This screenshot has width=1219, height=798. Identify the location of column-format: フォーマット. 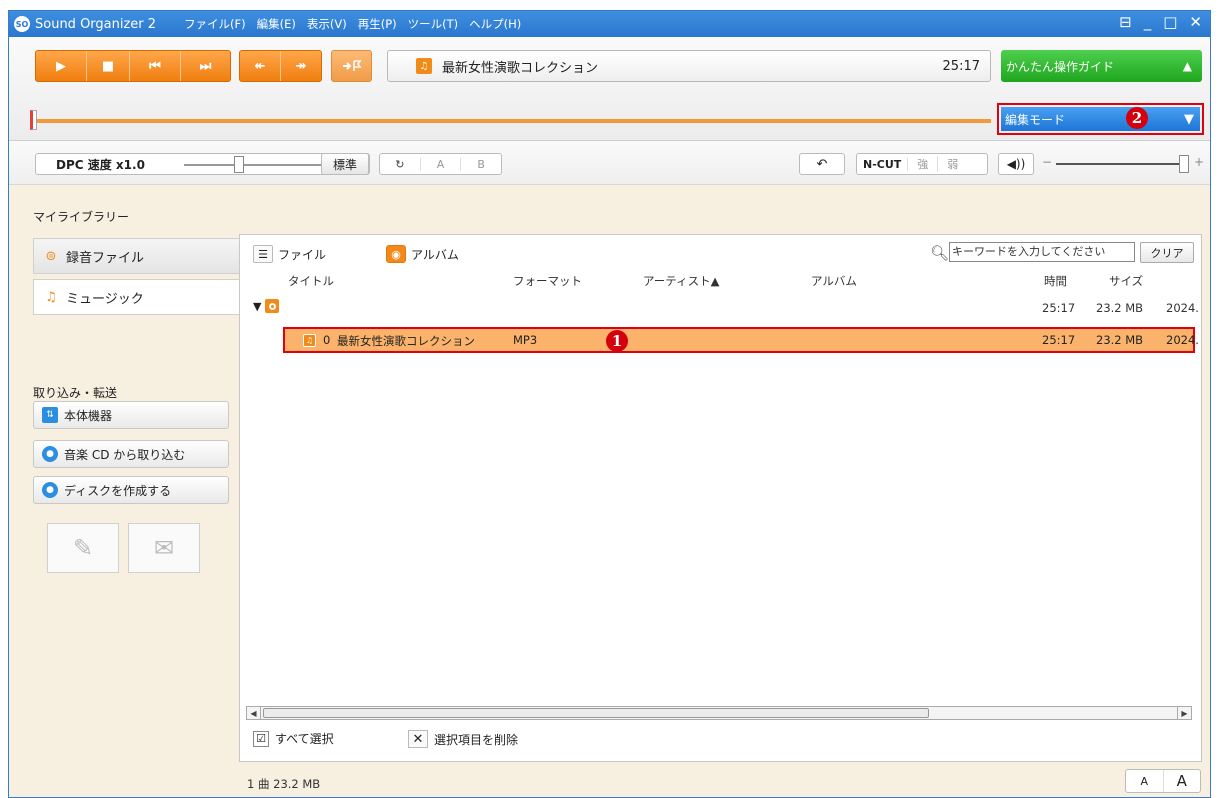
(547, 281).